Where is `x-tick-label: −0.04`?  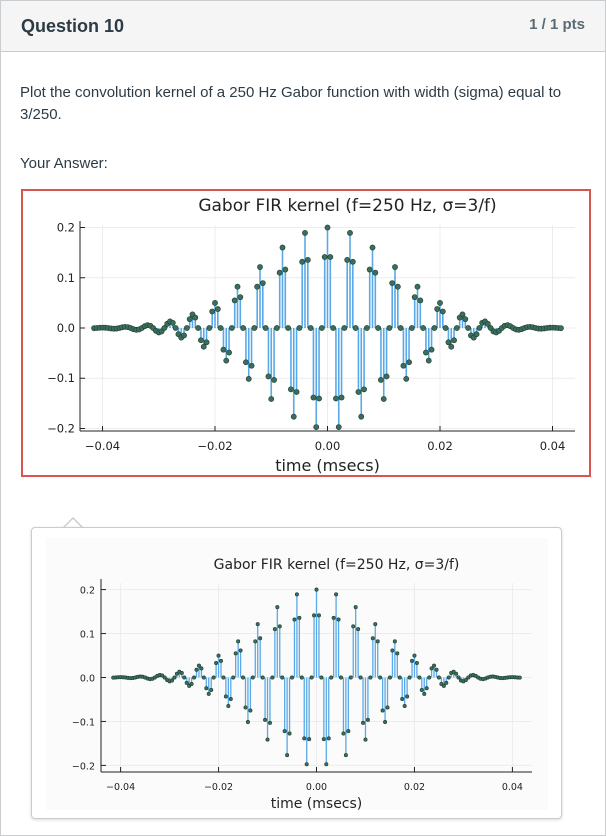 x-tick-label: −0.04 is located at coordinates (102, 446).